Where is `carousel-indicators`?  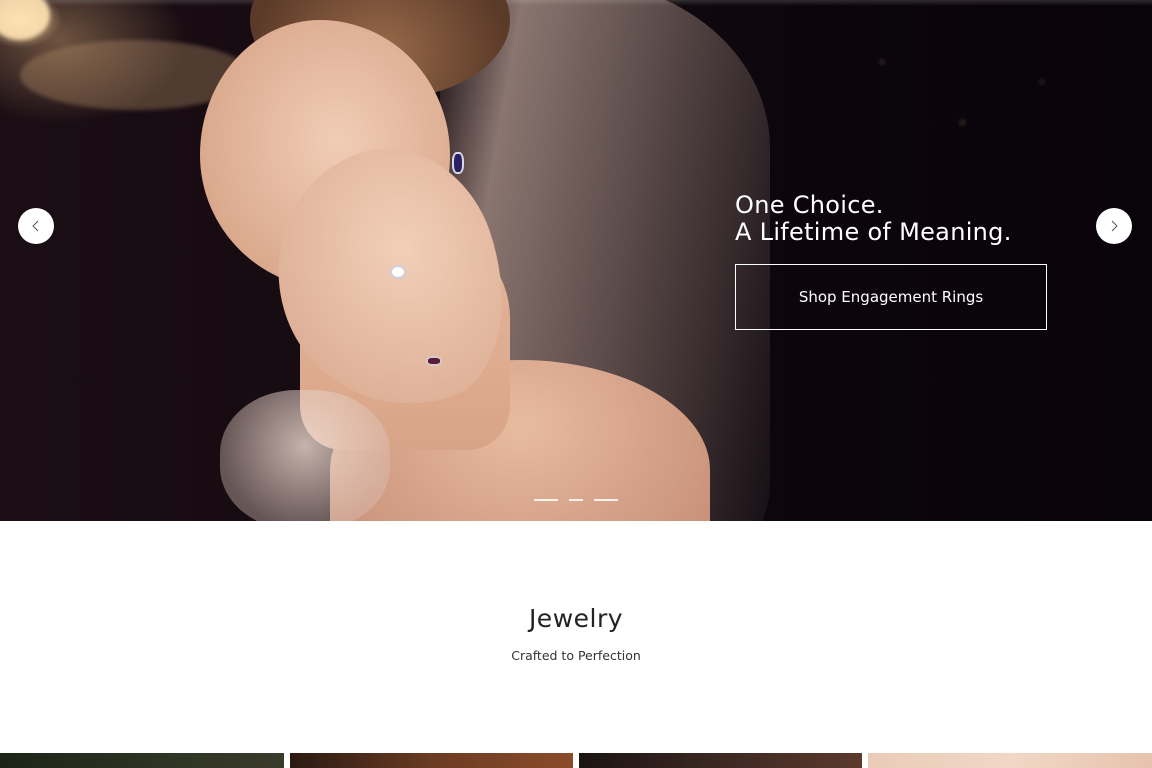
carousel-indicators is located at coordinates (576, 500).